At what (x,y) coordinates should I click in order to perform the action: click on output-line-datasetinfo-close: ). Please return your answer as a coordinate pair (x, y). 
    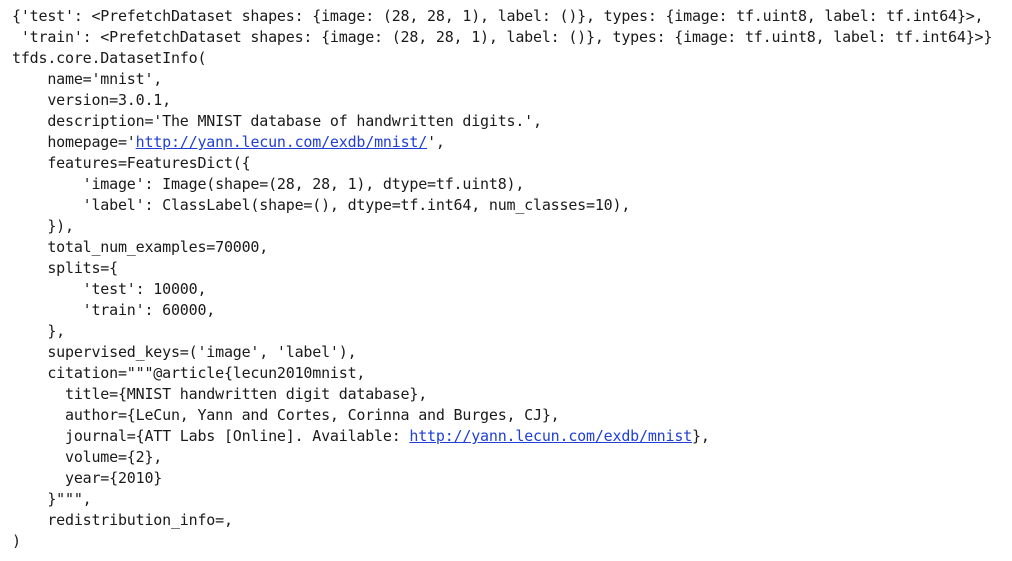
    Looking at the image, I should click on (16, 541).